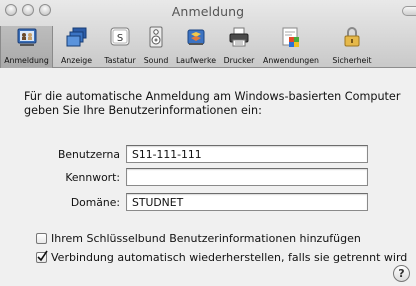 The height and width of the screenshot is (286, 416). Describe the element at coordinates (409, 11) in the screenshot. I see `toolbar-toggle-button` at that location.